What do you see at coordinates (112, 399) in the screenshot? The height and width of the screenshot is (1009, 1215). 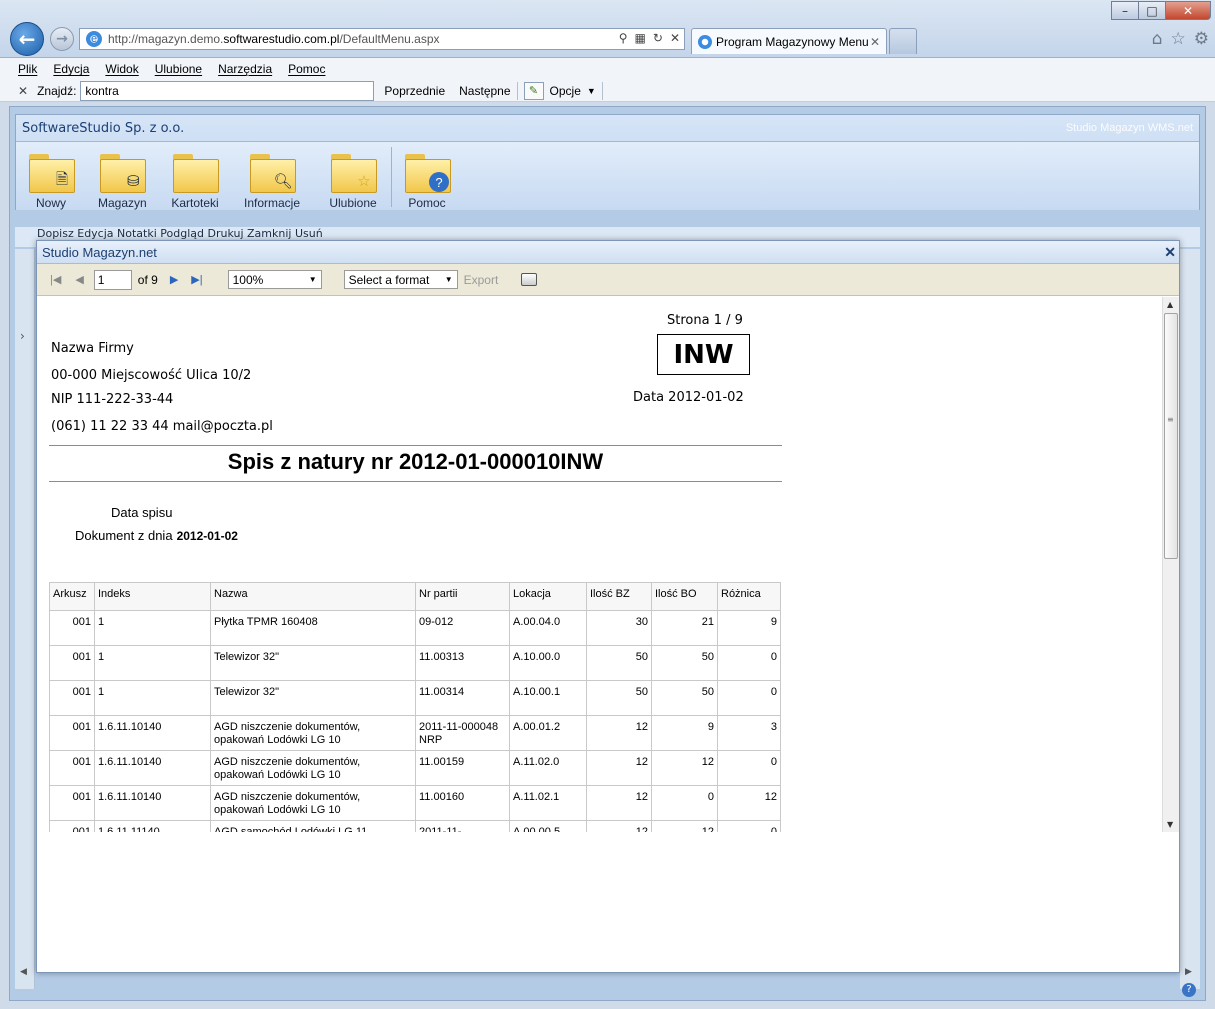 I see `firm-nip: NIP 111-222-33-44` at bounding box center [112, 399].